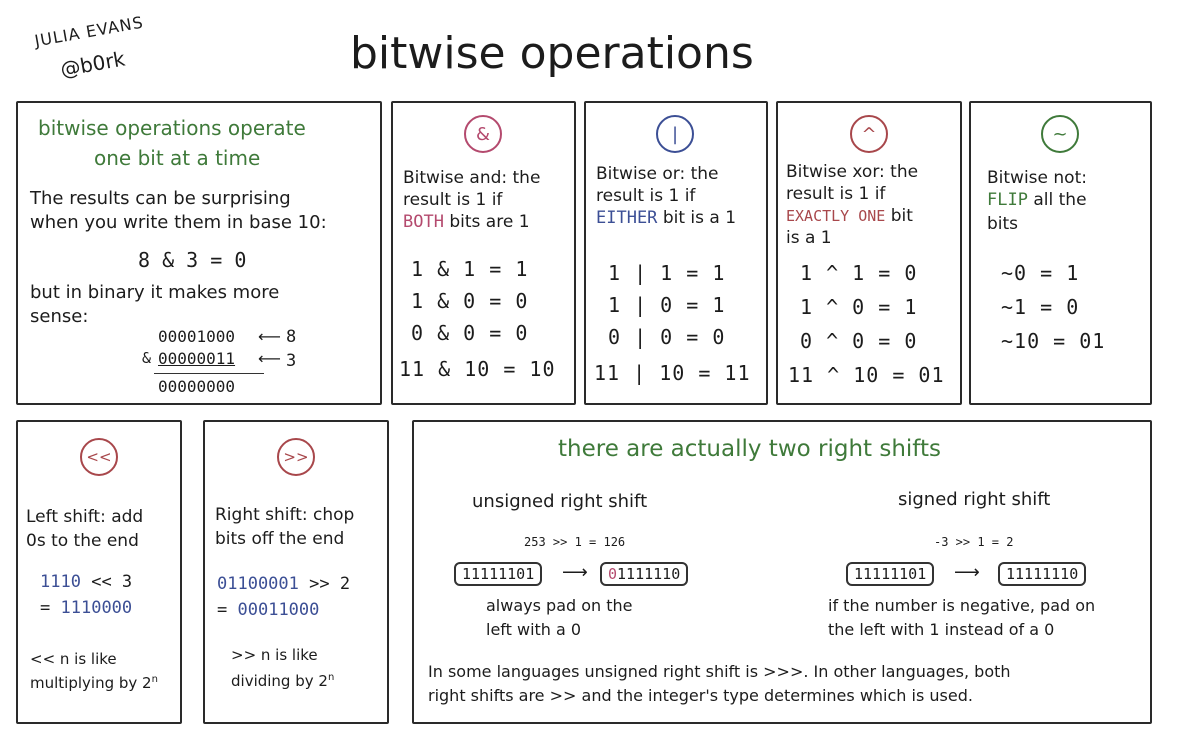  What do you see at coordinates (1040, 273) in the screenshot?
I see `not-example-1: ~0 = 1` at bounding box center [1040, 273].